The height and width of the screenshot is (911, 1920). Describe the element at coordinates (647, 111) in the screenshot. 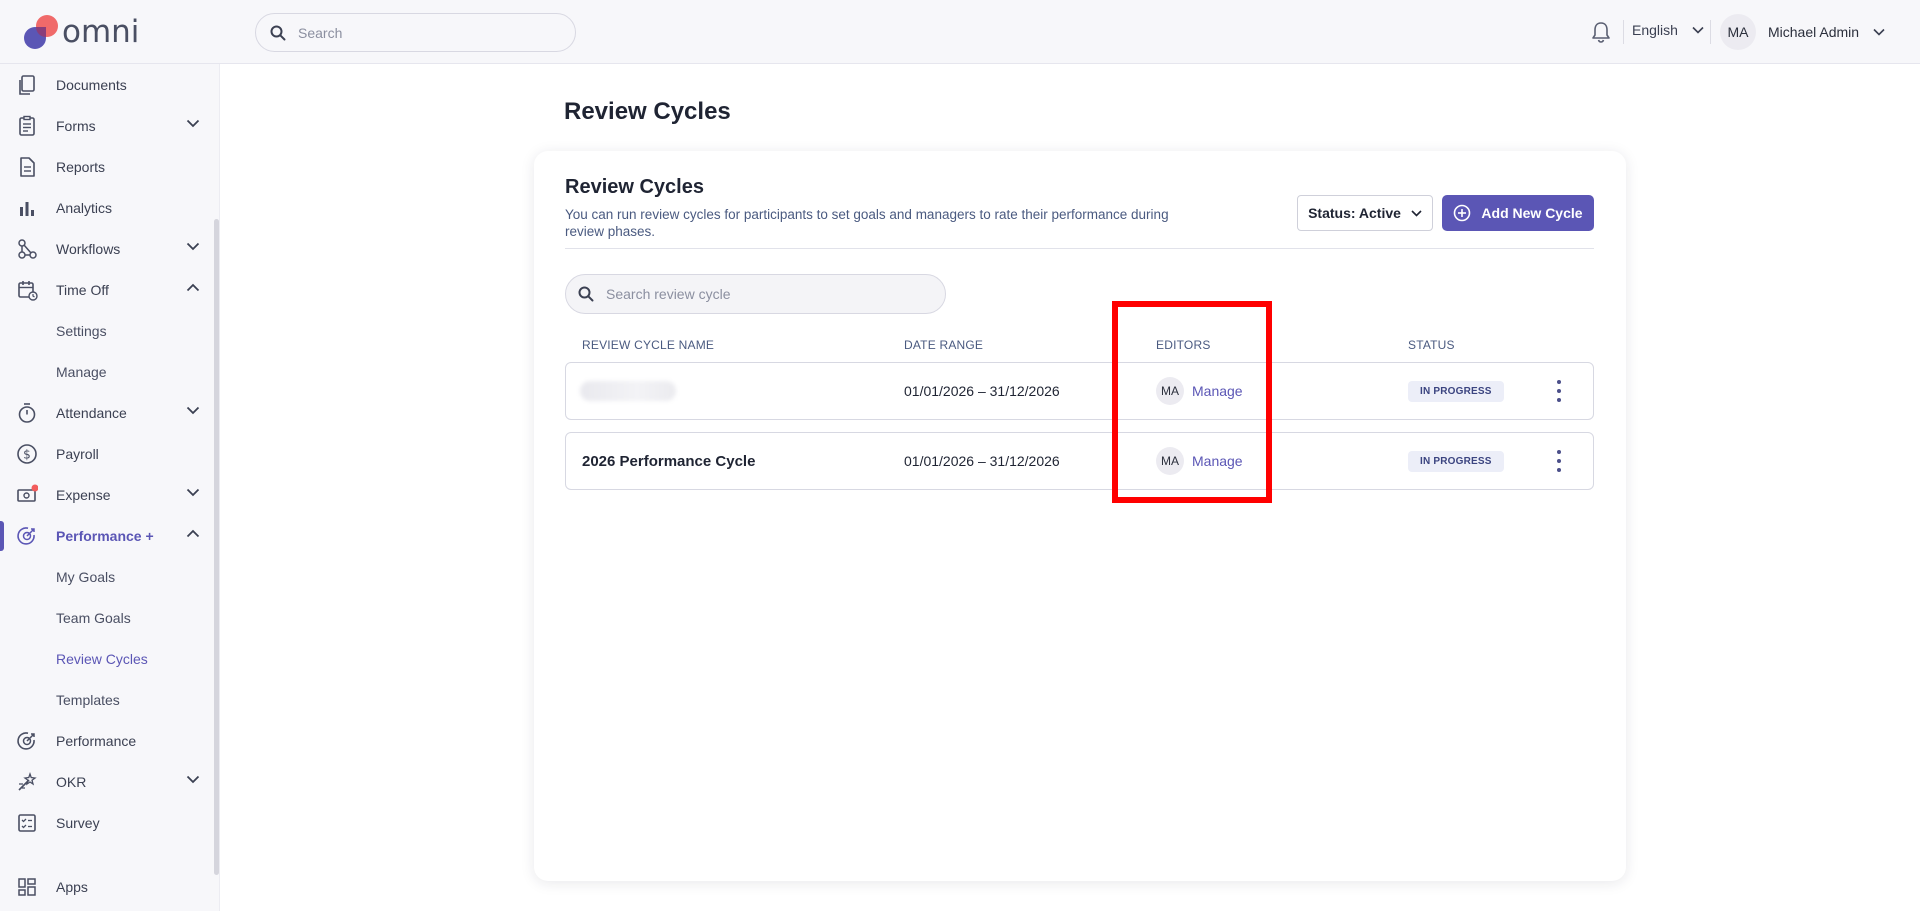

I see `page-title: Review Cycles` at that location.